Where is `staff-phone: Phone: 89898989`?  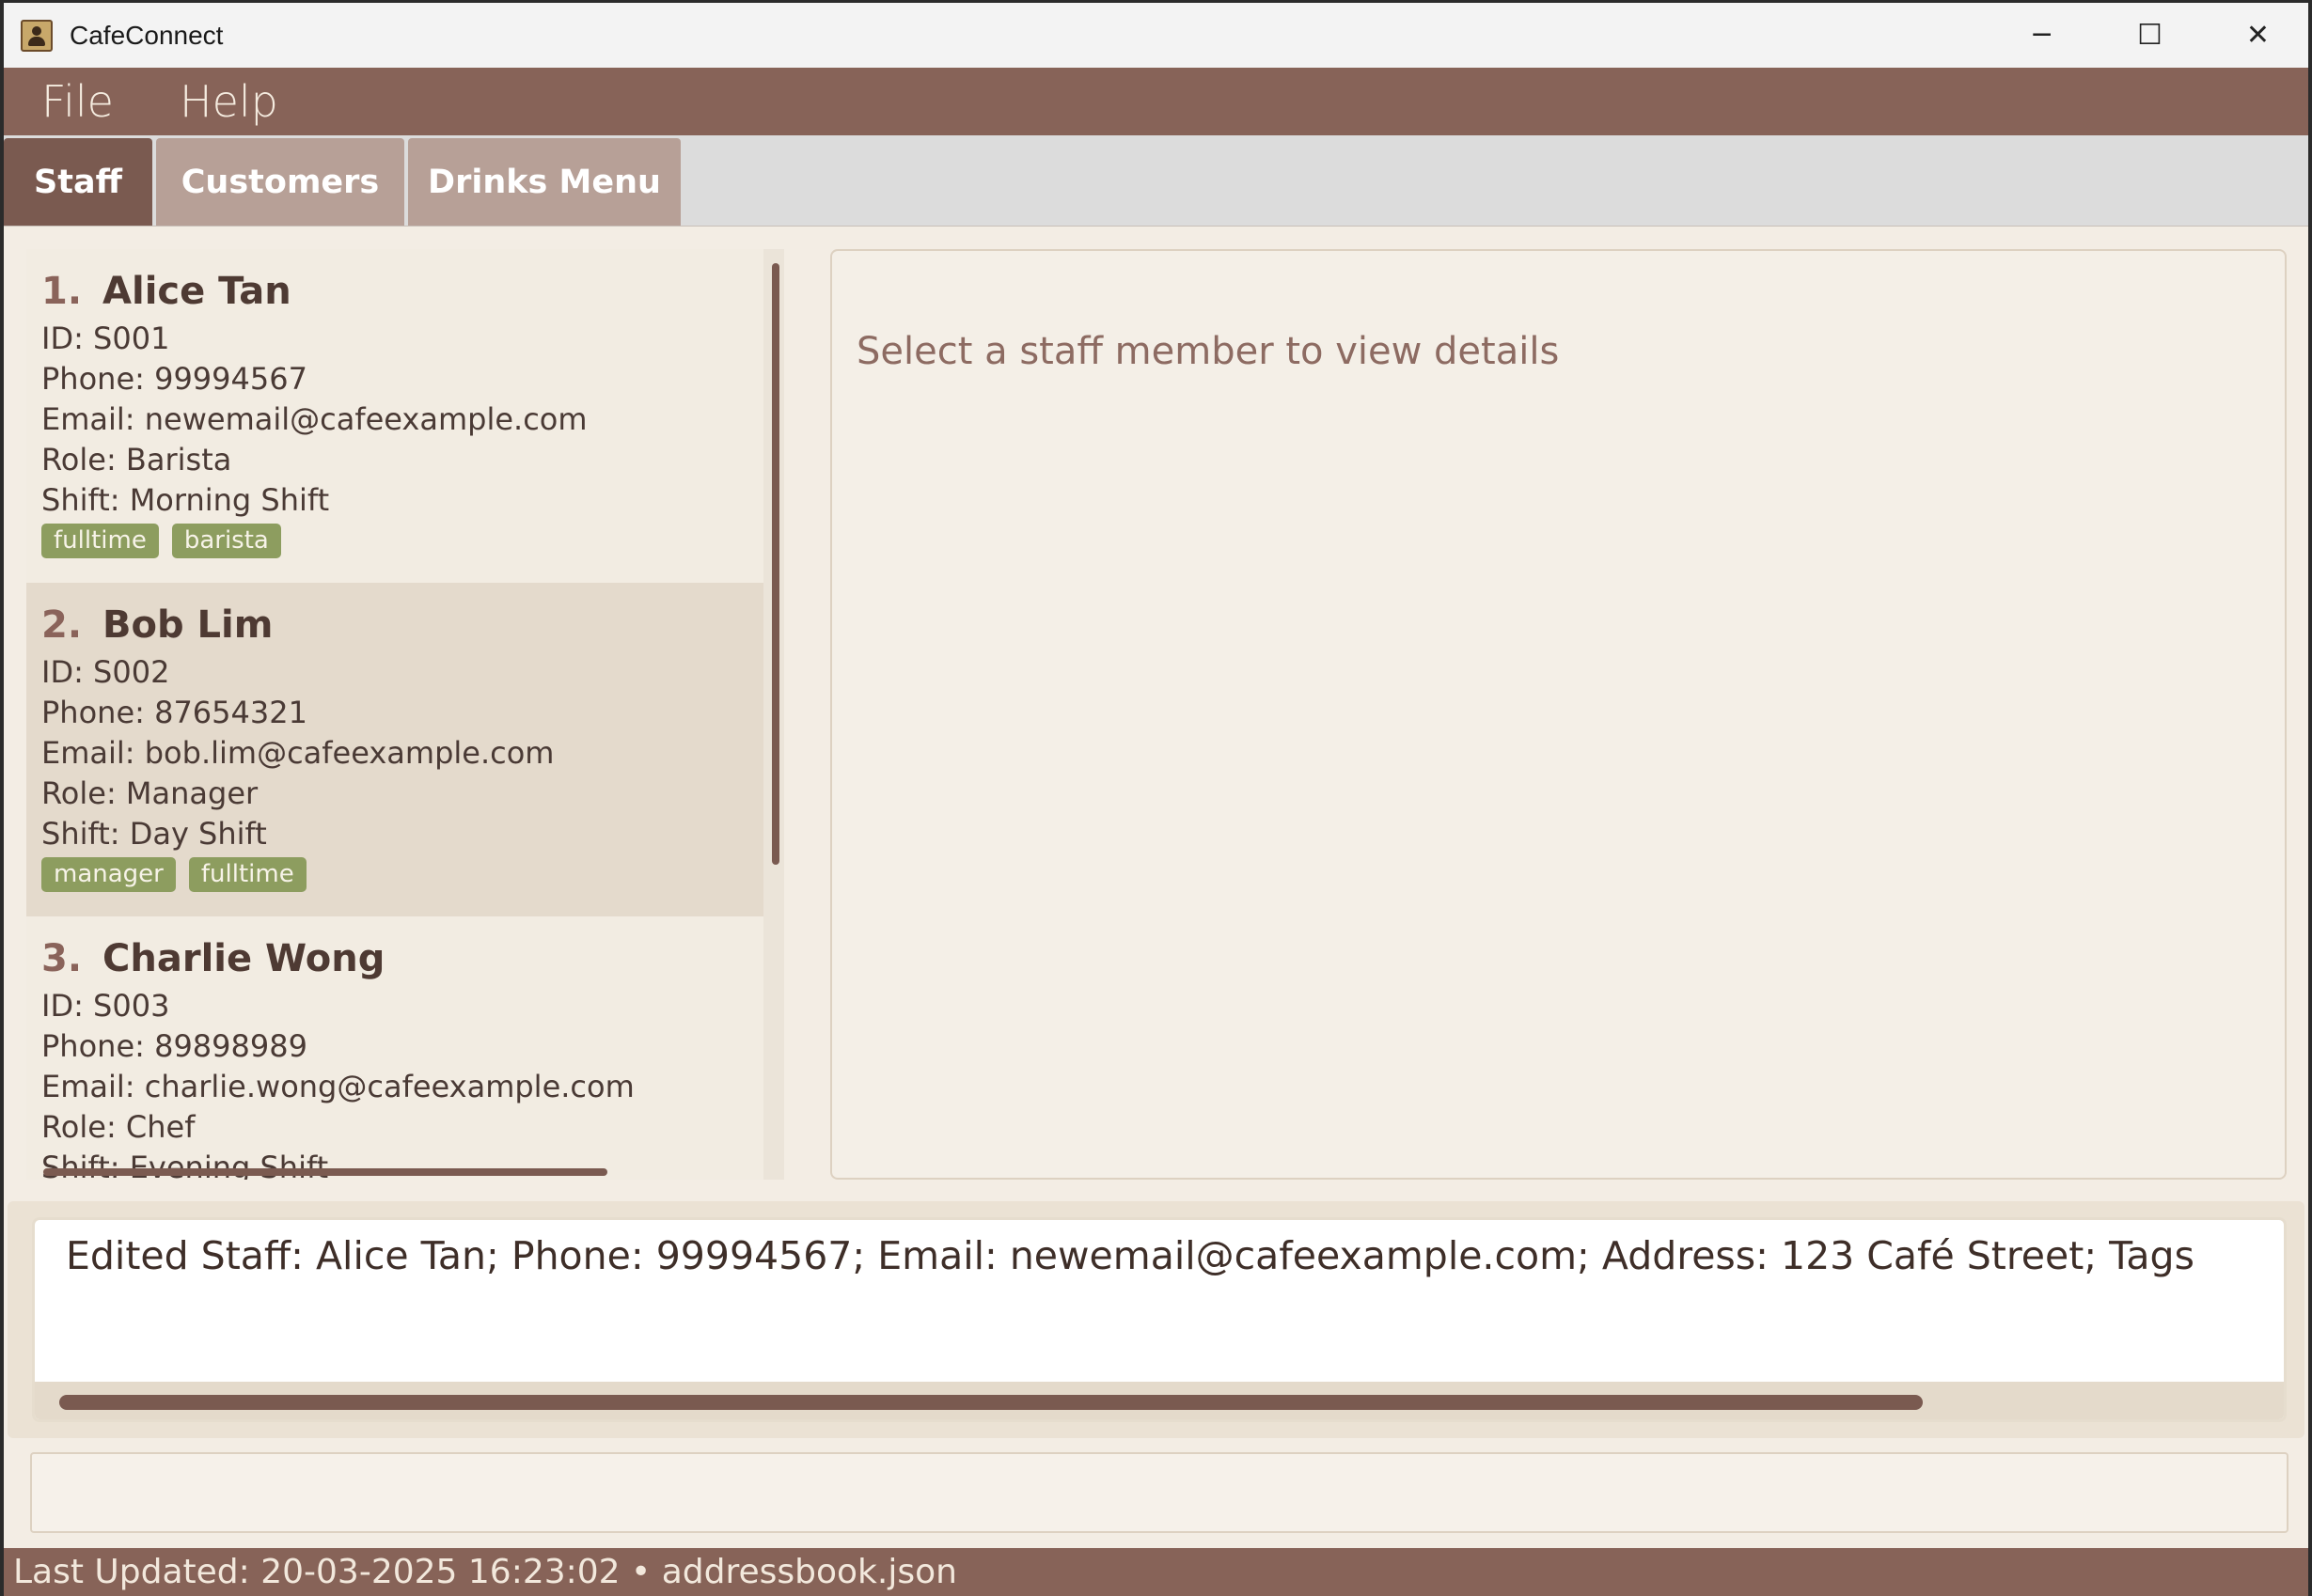 staff-phone: Phone: 89898989 is located at coordinates (174, 1046).